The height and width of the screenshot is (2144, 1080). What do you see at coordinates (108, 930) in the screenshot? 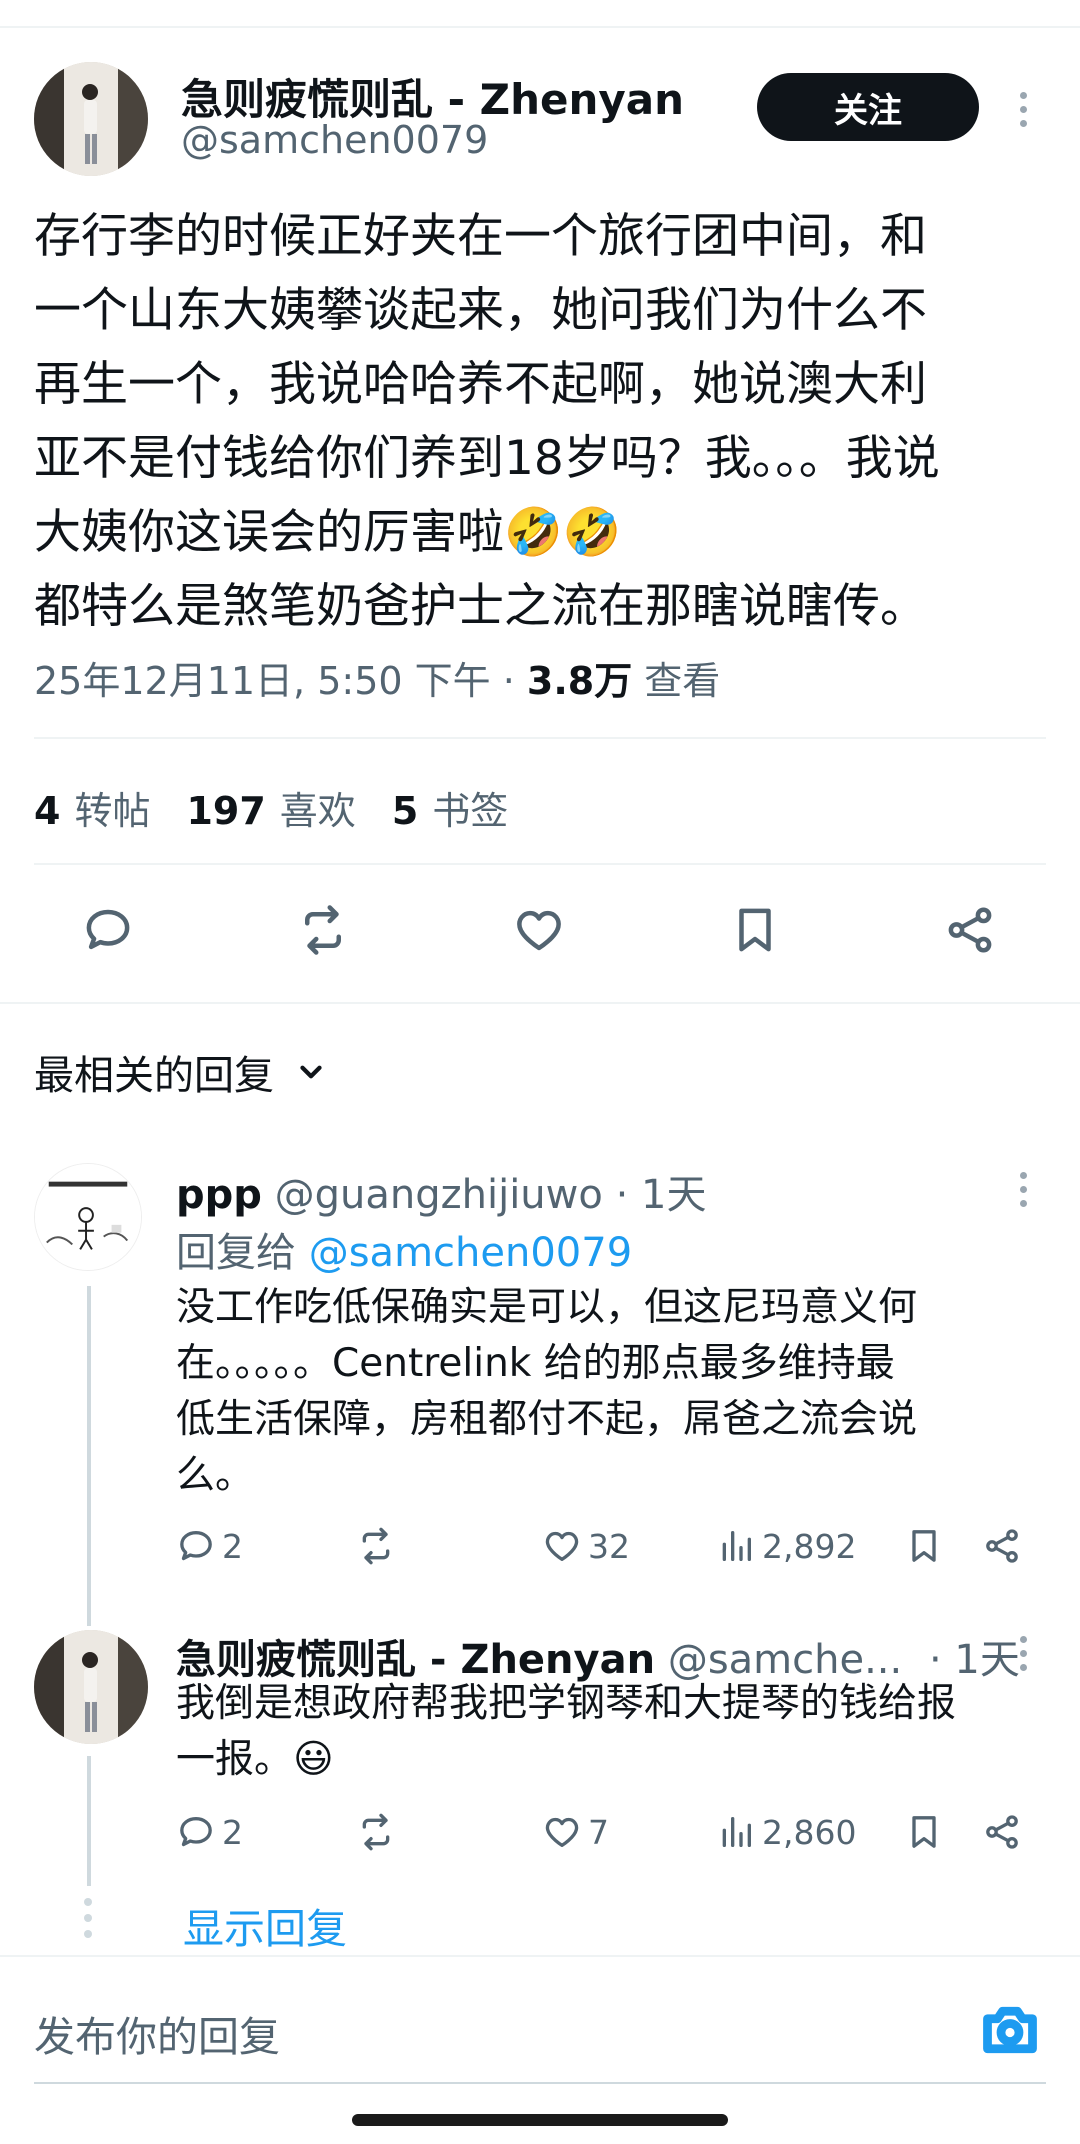
I see `reply-icon` at bounding box center [108, 930].